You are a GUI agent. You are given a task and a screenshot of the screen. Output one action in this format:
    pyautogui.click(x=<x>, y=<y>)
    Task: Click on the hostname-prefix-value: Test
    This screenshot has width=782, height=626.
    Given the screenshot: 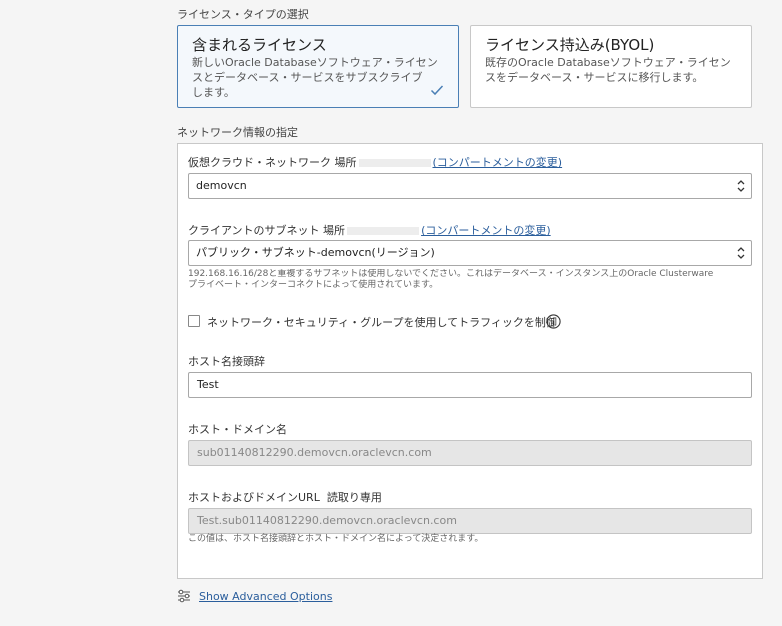 What is the action you would take?
    pyautogui.click(x=208, y=384)
    